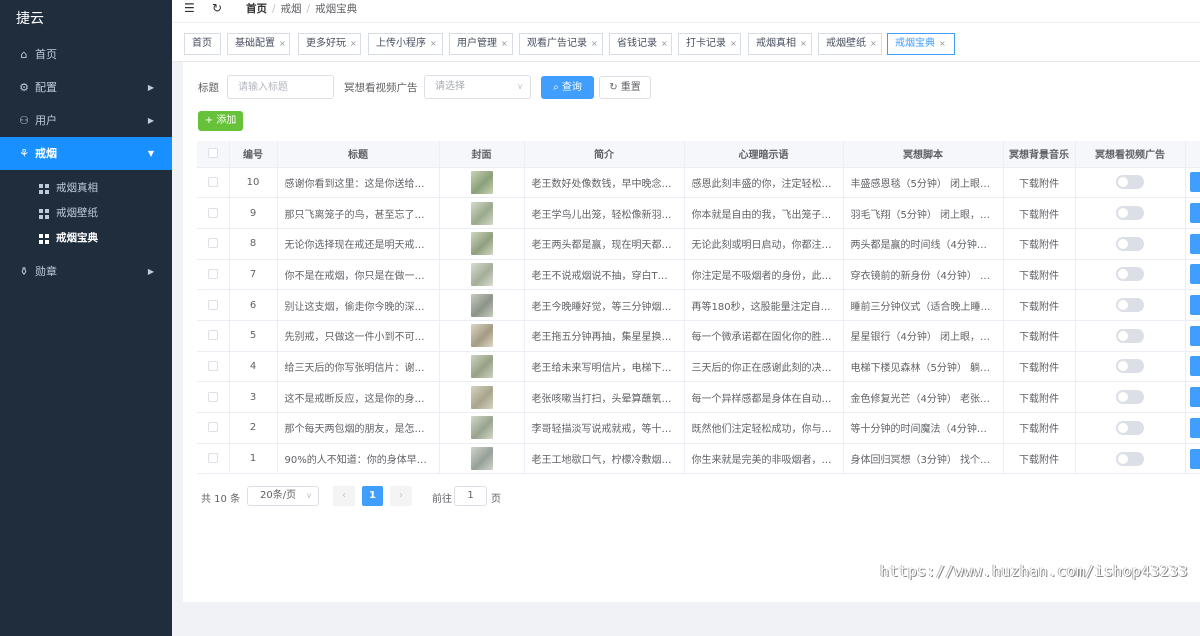 The image size is (1200, 636). What do you see at coordinates (280, 87) in the screenshot?
I see `title-search-input` at bounding box center [280, 87].